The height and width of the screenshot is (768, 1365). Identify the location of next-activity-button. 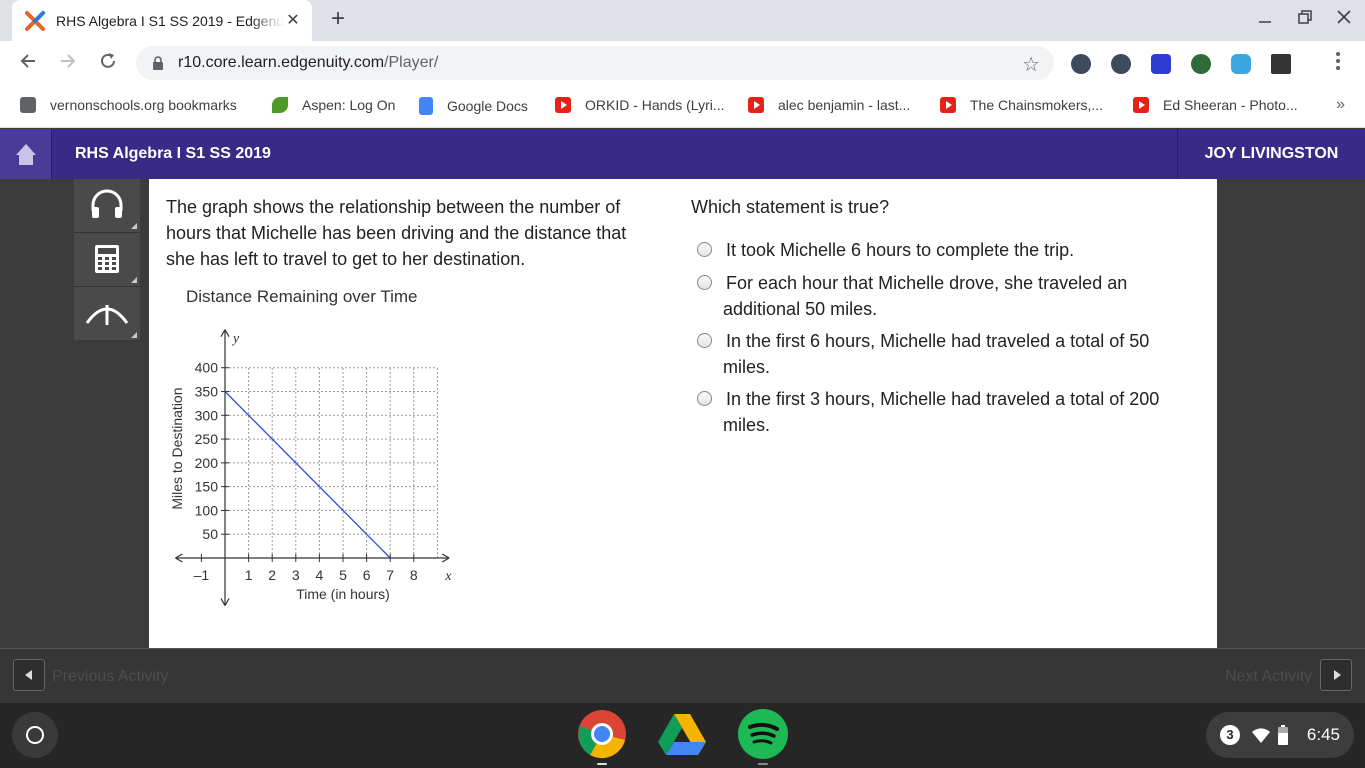
(1336, 675).